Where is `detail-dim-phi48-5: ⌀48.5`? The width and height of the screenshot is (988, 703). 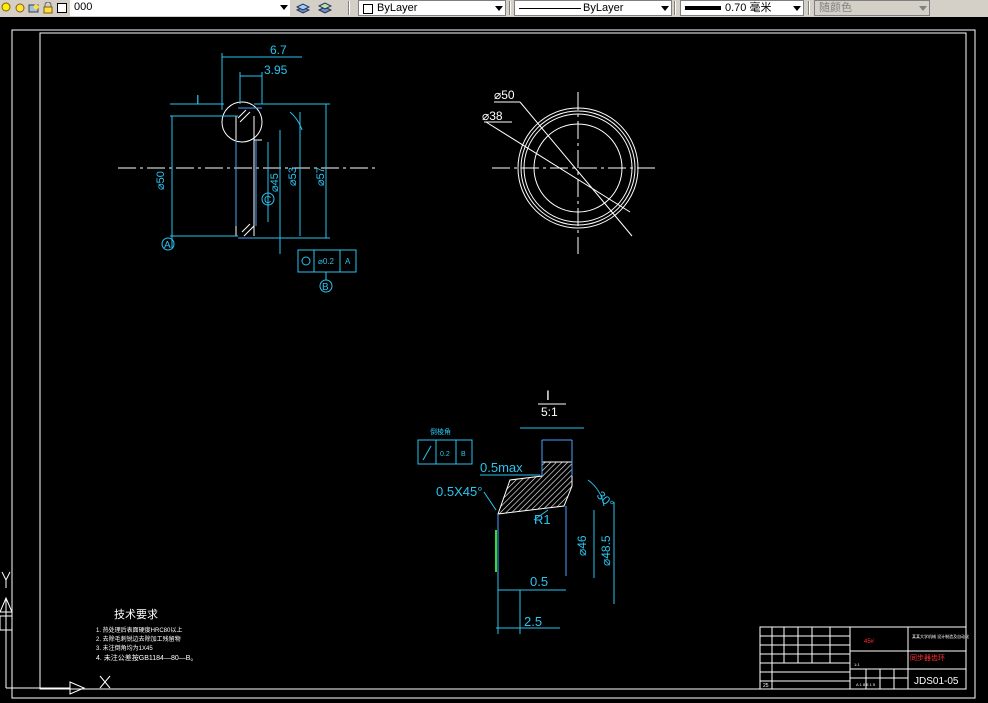
detail-dim-phi48-5: ⌀48.5 is located at coordinates (606, 550).